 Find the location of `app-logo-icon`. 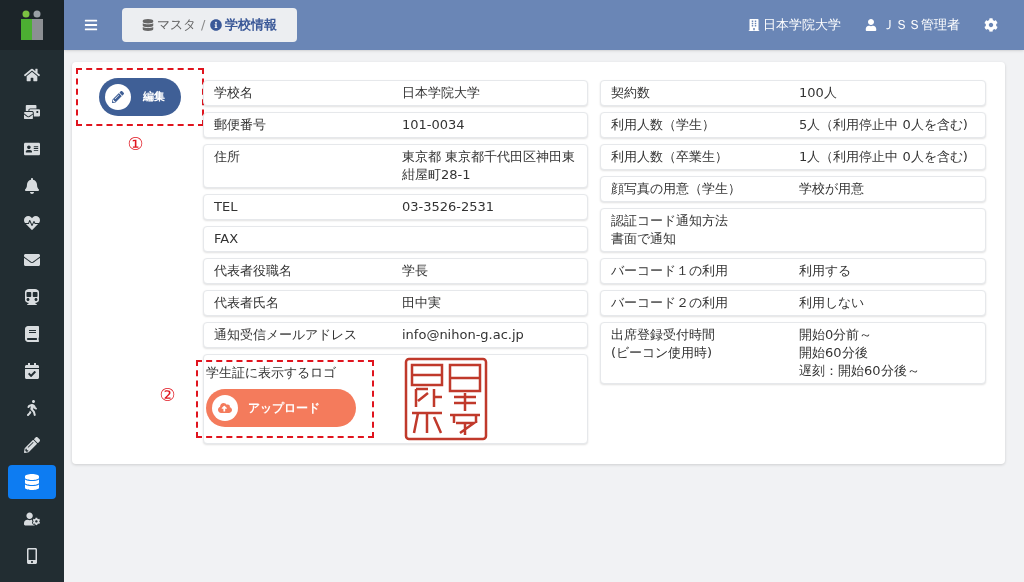

app-logo-icon is located at coordinates (32, 25).